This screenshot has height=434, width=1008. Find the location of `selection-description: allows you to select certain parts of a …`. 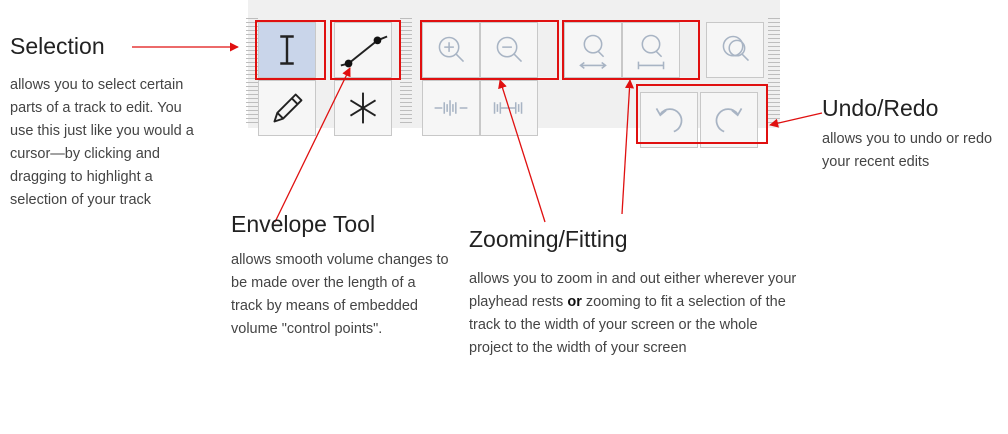

selection-description: allows you to select certain parts of a … is located at coordinates (102, 142).